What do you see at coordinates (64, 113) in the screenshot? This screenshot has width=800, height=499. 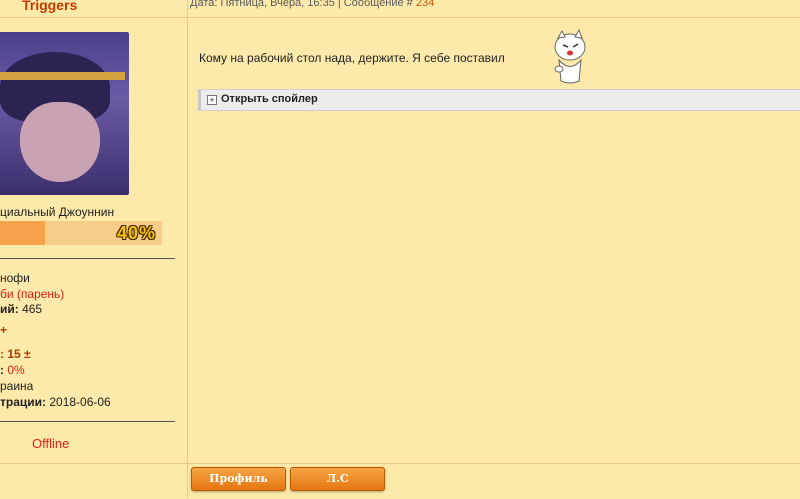 I see `avatar` at bounding box center [64, 113].